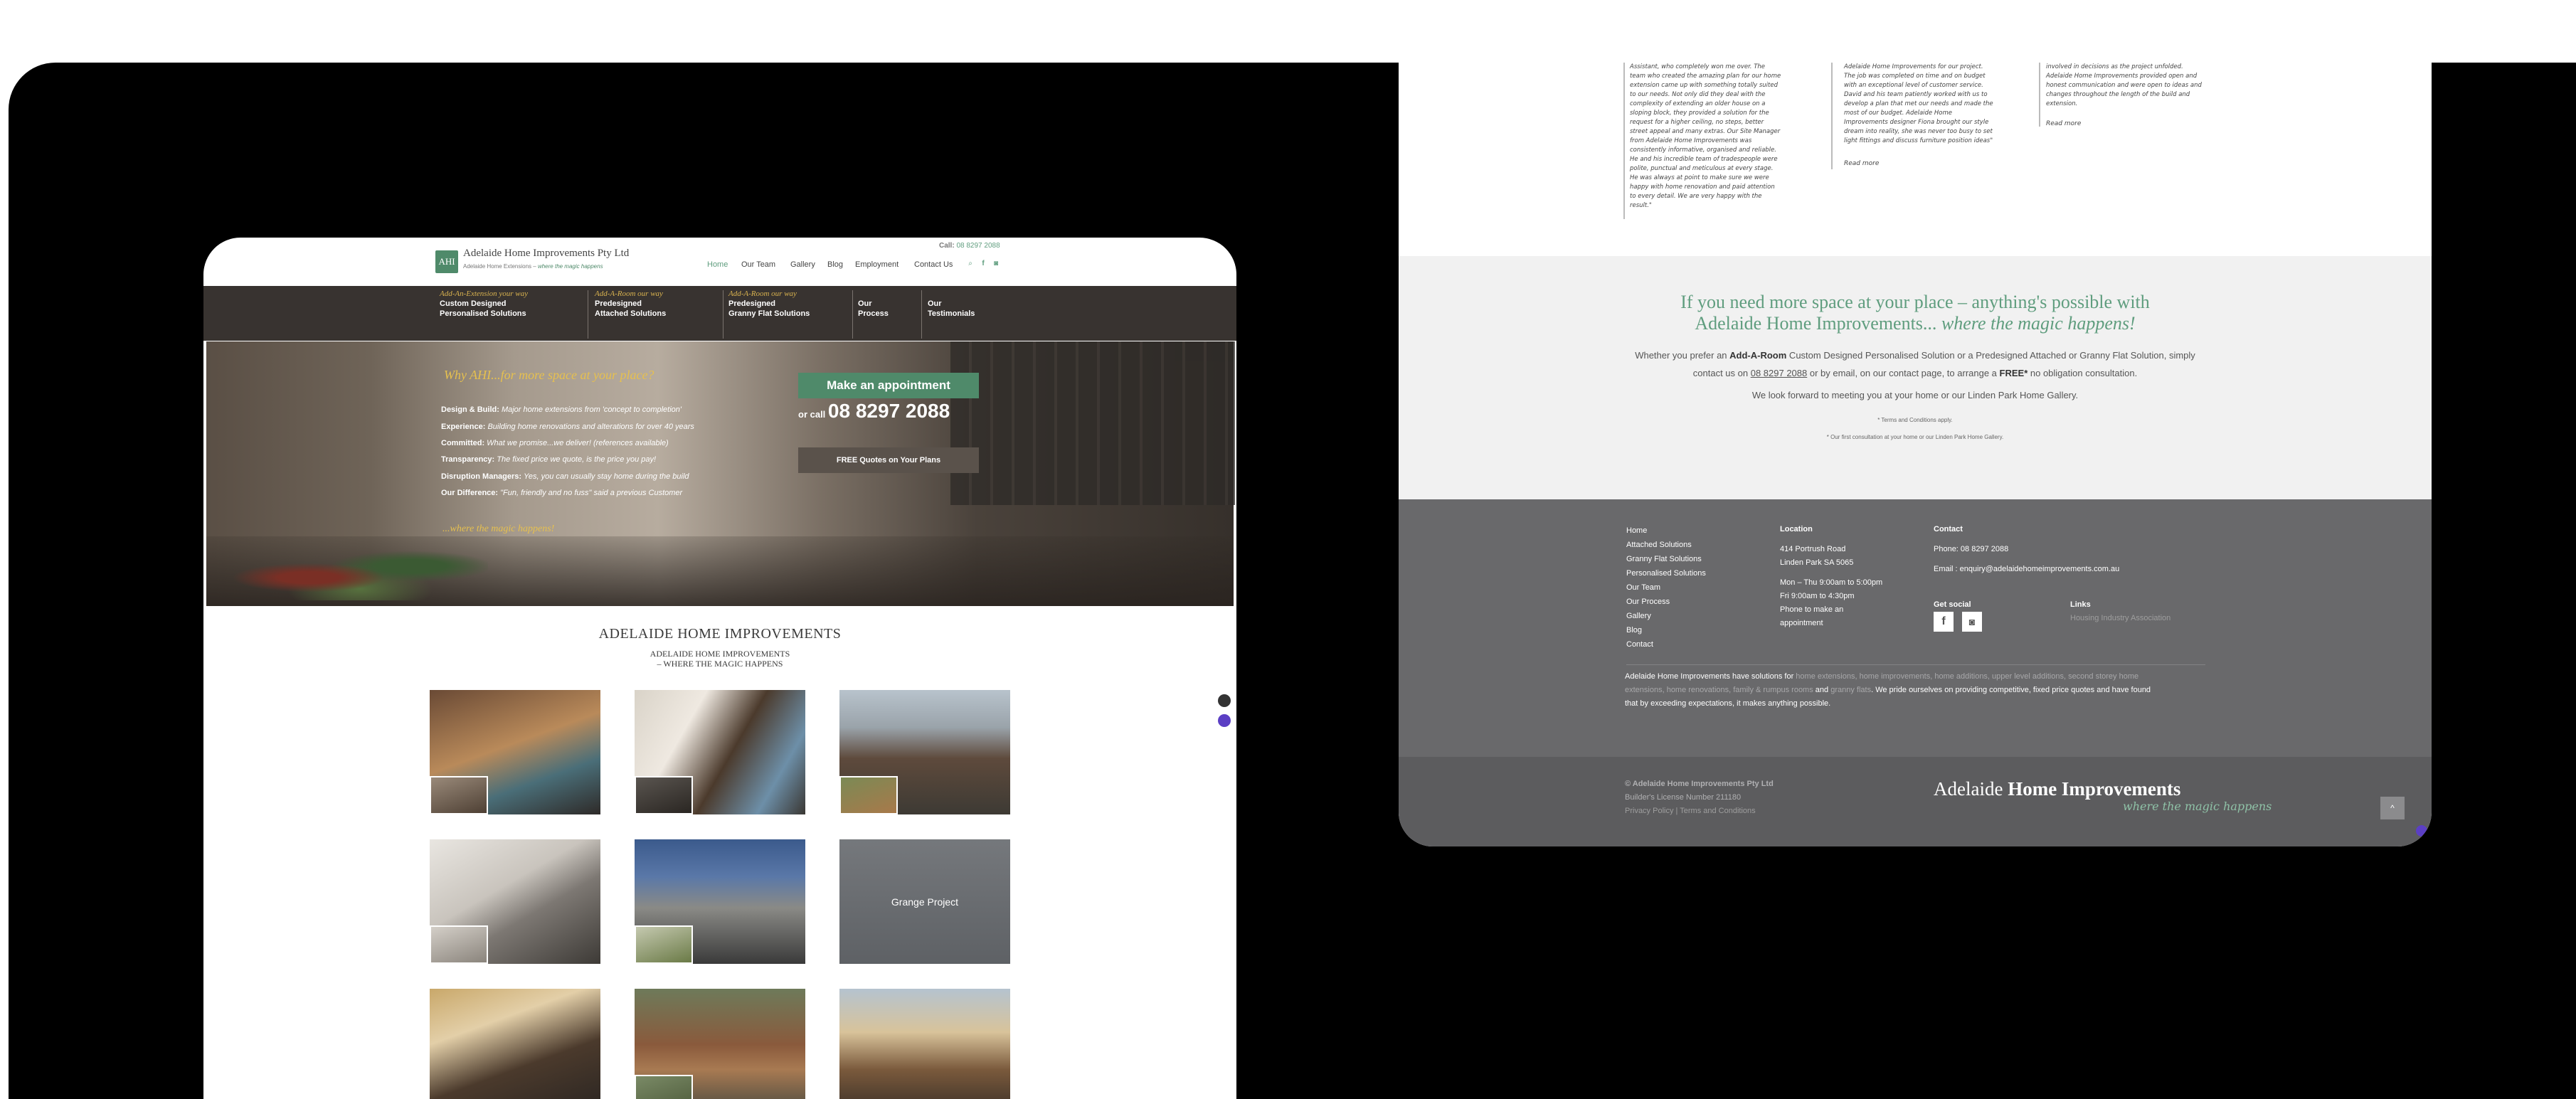  What do you see at coordinates (1640, 644) in the screenshot?
I see `footer-link: Contact` at bounding box center [1640, 644].